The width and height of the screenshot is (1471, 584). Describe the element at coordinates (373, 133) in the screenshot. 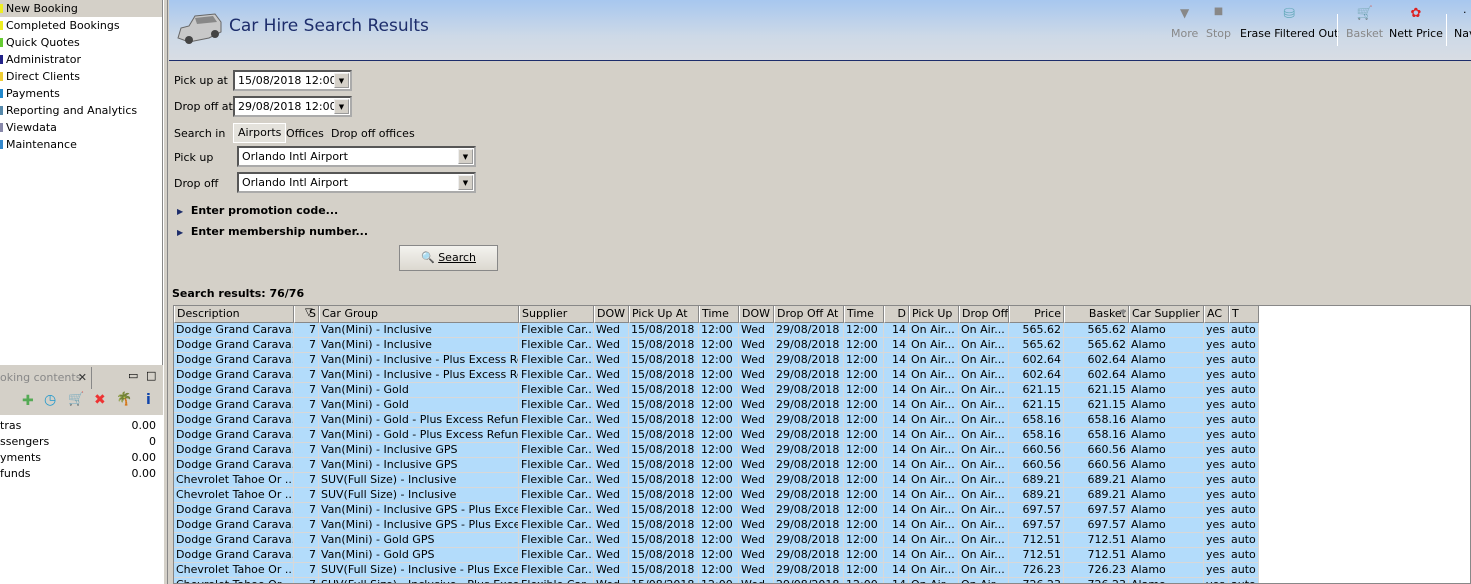

I see `search-in-dropoff-offices: Drop off offices` at that location.